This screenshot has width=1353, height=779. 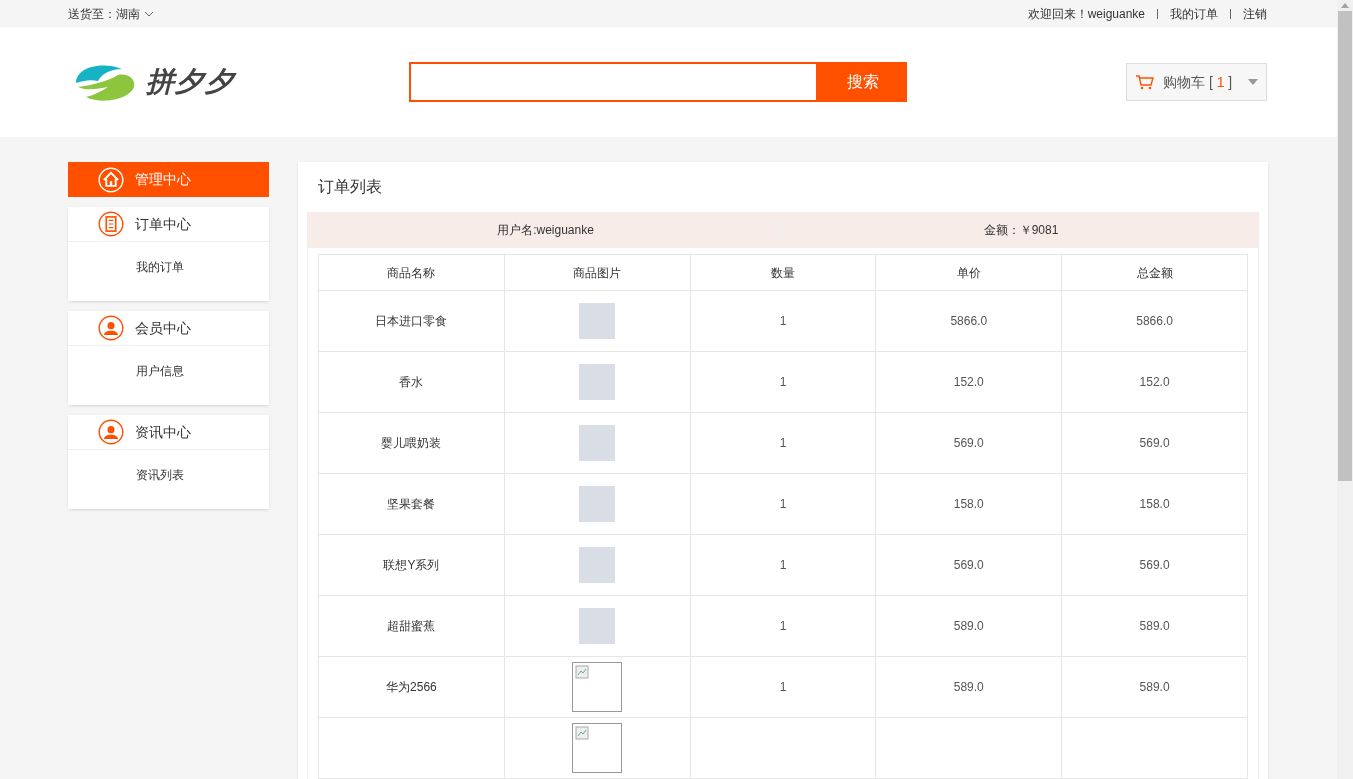 What do you see at coordinates (149, 13) in the screenshot?
I see `chevron-down-icon` at bounding box center [149, 13].